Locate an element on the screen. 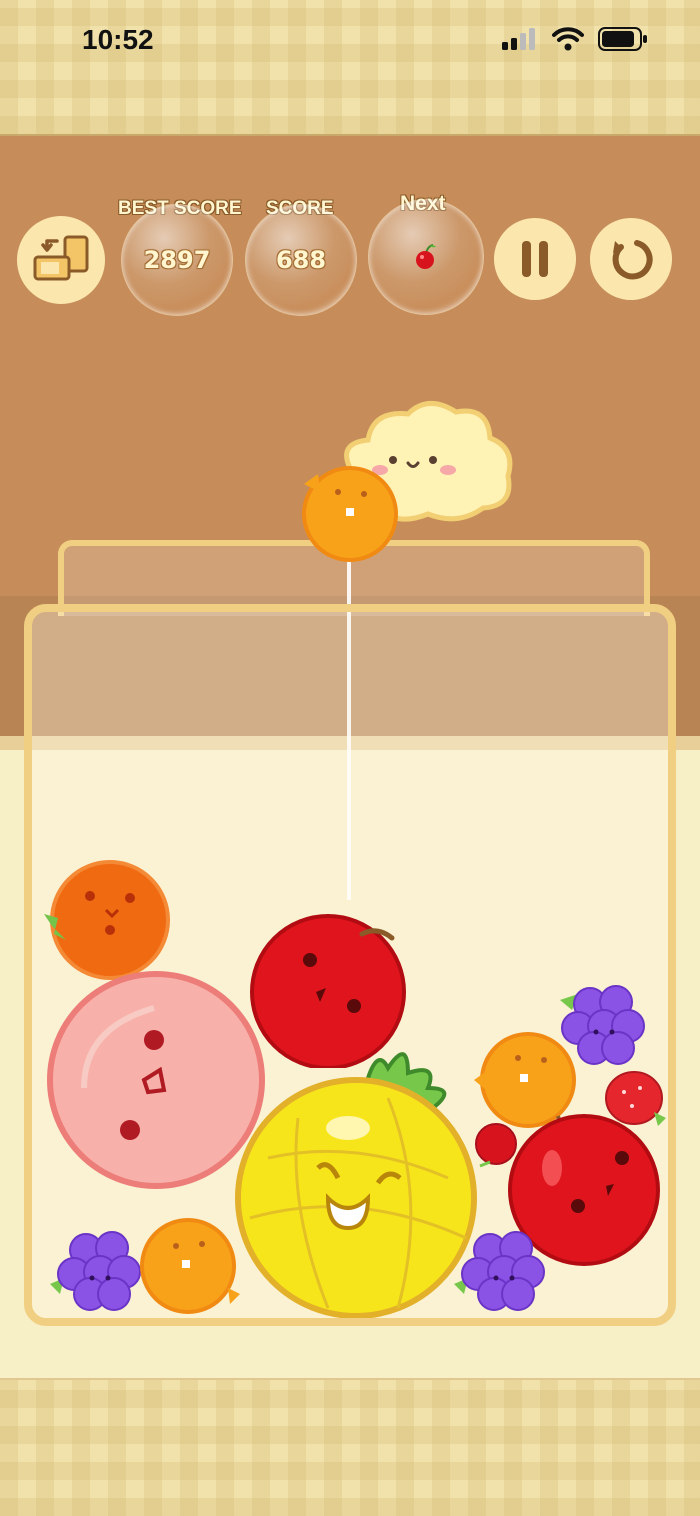 Image resolution: width=700 pixels, height=1516 pixels. bottom-plaid-band is located at coordinates (350, 1447).